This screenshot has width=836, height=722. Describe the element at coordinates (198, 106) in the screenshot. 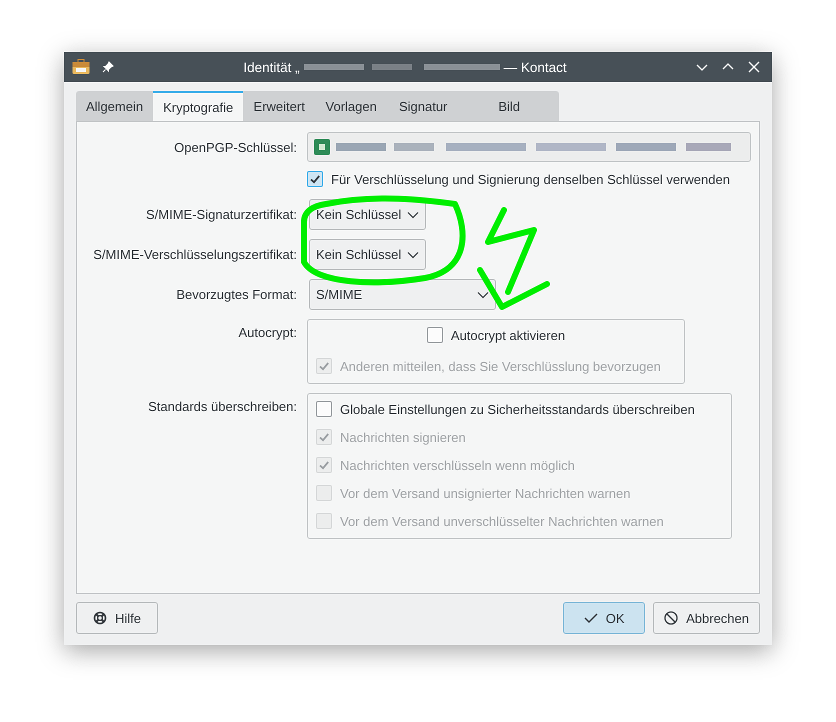

I see `tab: Kryptografie` at that location.